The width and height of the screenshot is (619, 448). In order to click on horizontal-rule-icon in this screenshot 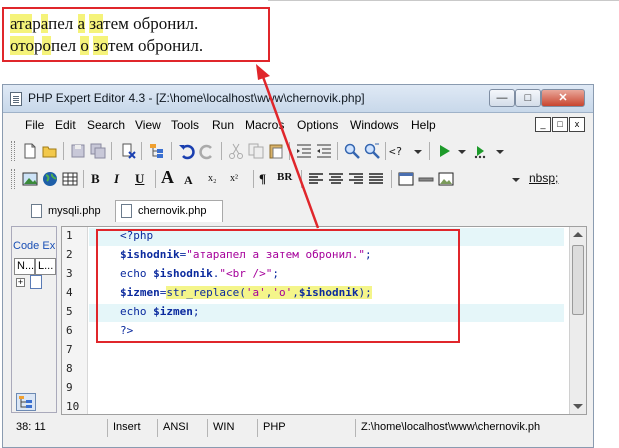, I will do `click(426, 179)`.